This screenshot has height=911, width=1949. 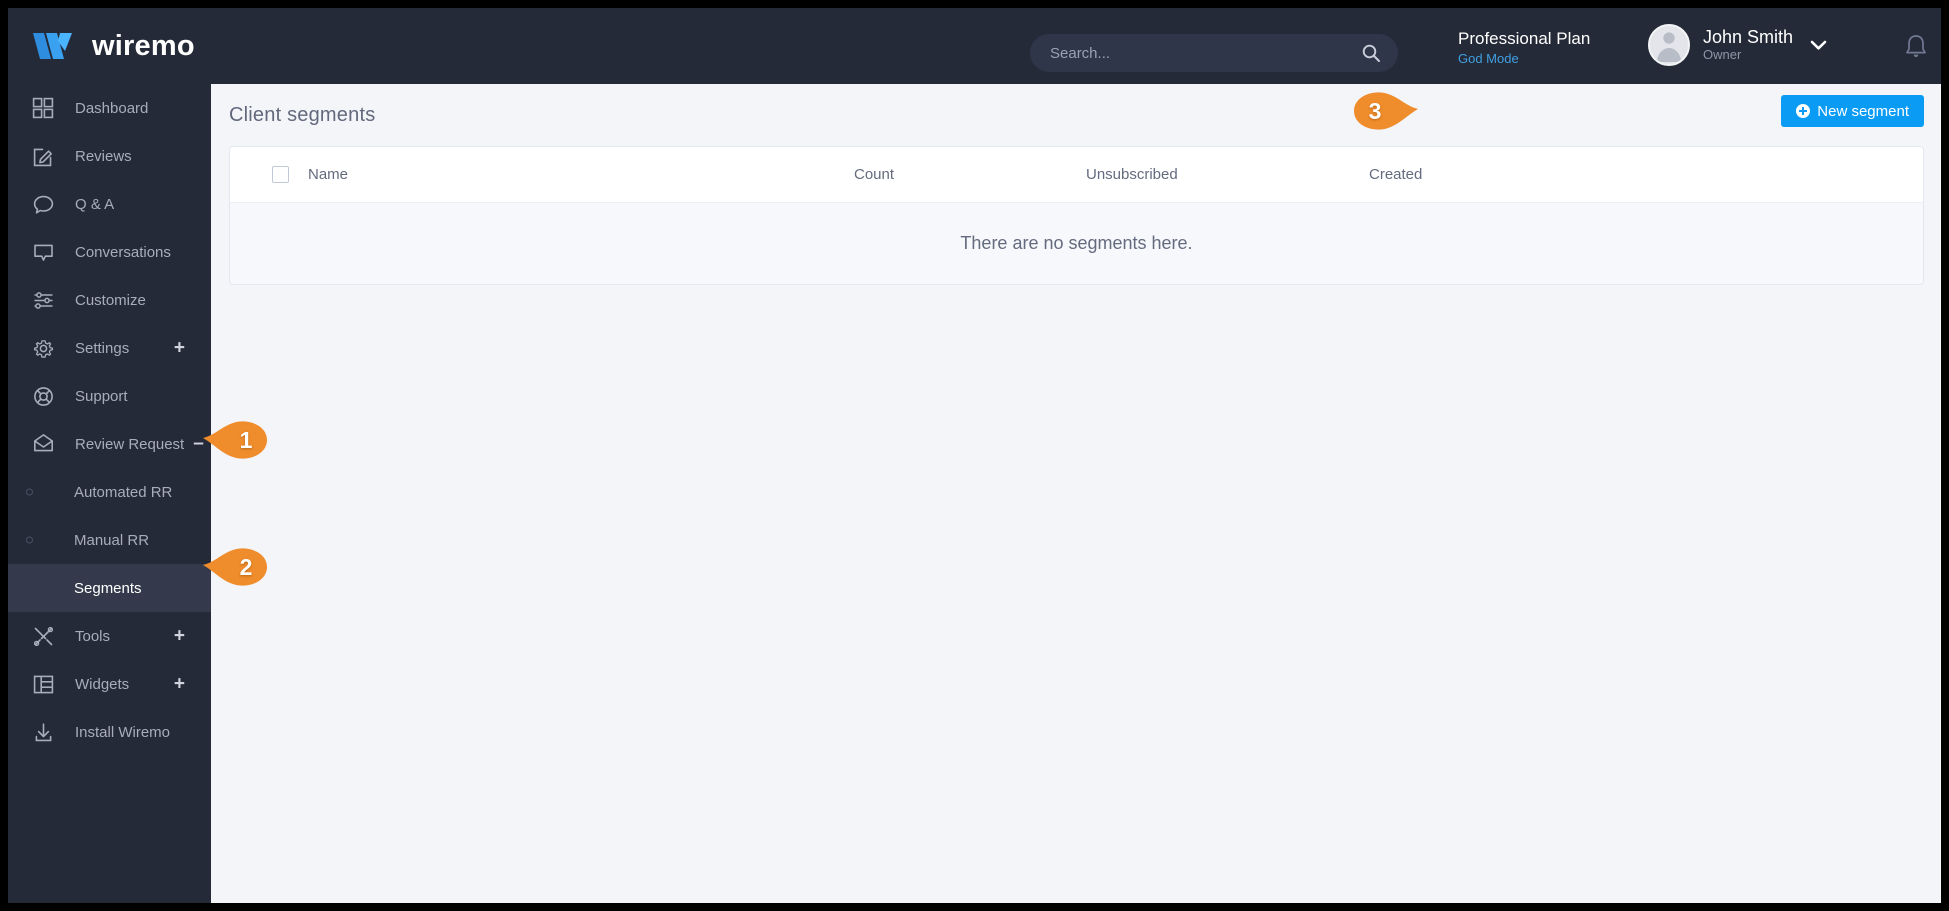 I want to click on sidebar-item-label: Conversations, so click(x=123, y=252).